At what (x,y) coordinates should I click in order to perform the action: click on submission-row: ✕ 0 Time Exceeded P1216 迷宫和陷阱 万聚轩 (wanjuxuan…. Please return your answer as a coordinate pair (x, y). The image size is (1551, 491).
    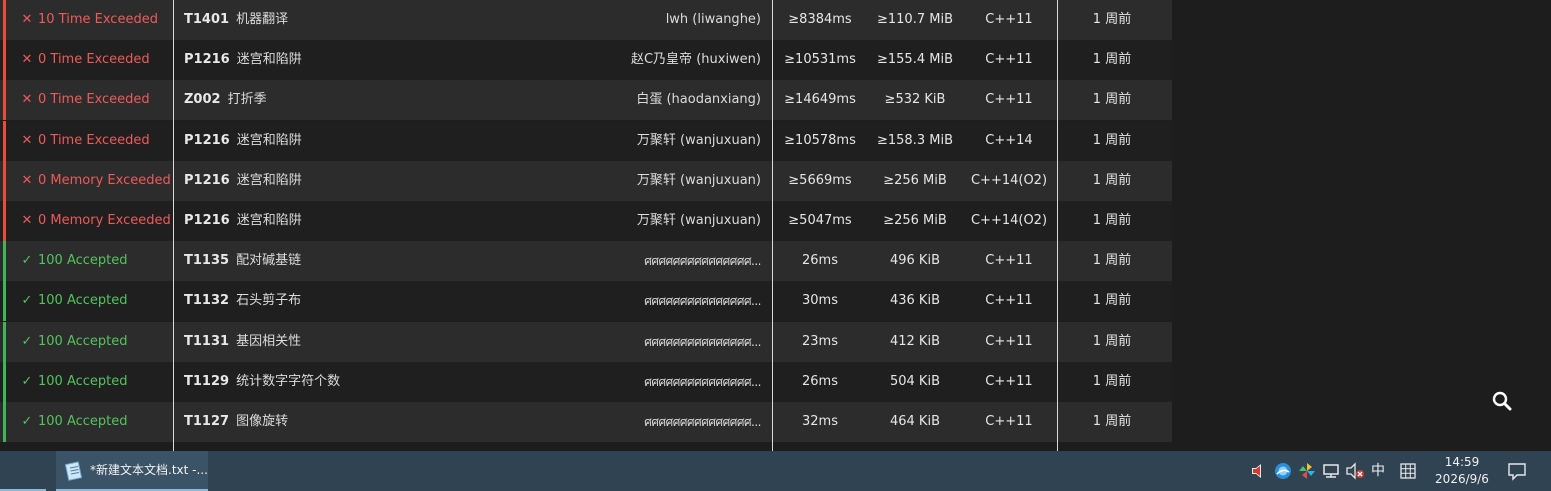
    Looking at the image, I should click on (586, 140).